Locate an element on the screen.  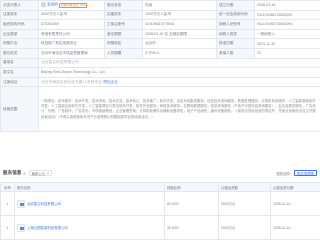
field-label: 实缴资本 is located at coordinates (123, 15).